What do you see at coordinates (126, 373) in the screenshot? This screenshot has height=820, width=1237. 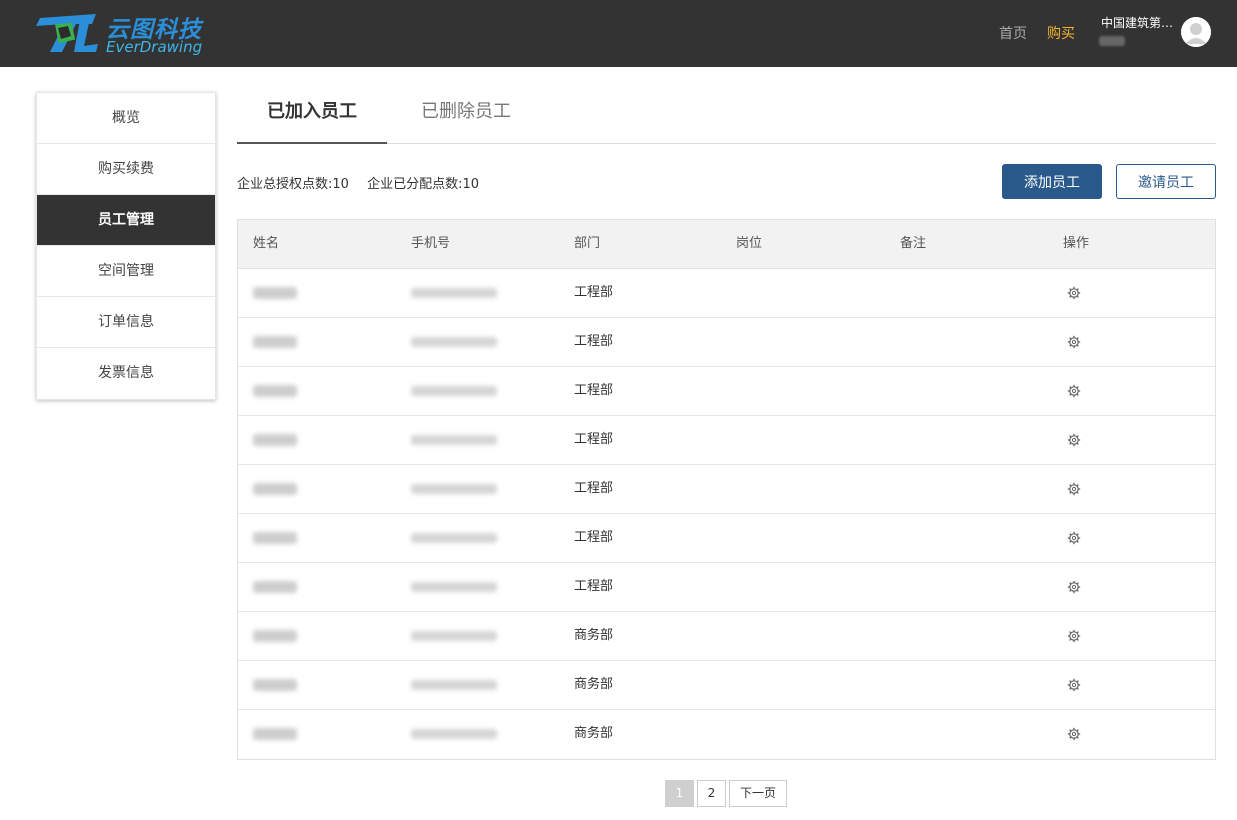 I see `sidebar-item-invoice: 发票信息` at bounding box center [126, 373].